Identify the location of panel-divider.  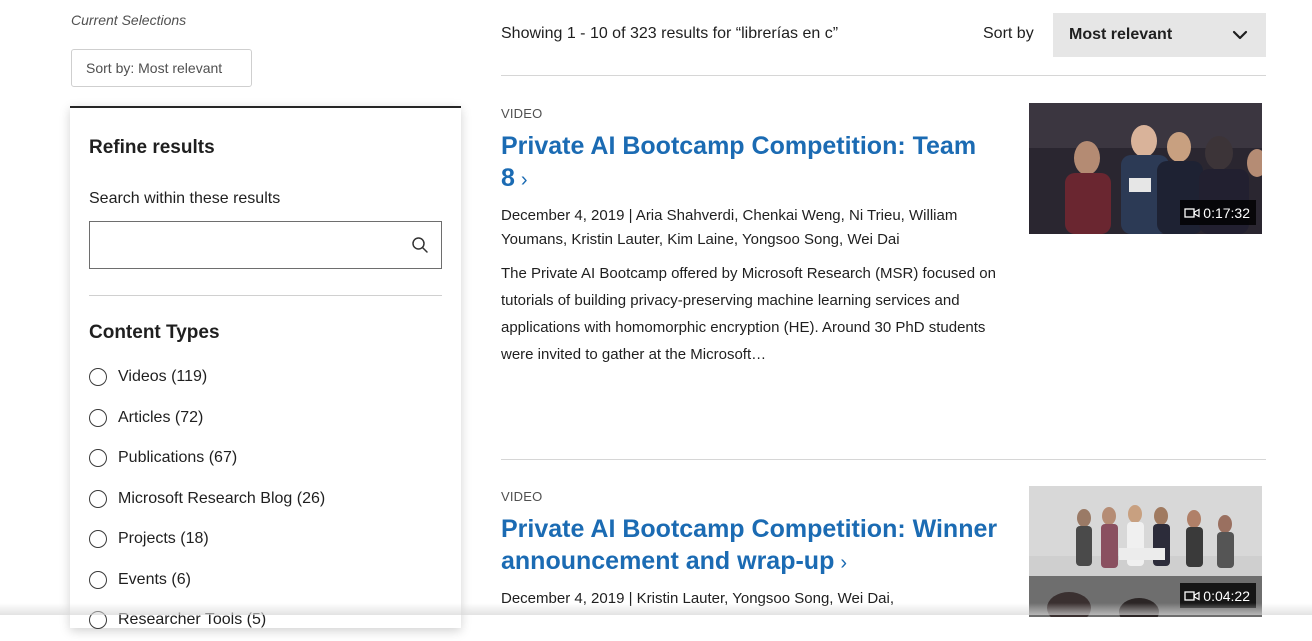
(265, 295).